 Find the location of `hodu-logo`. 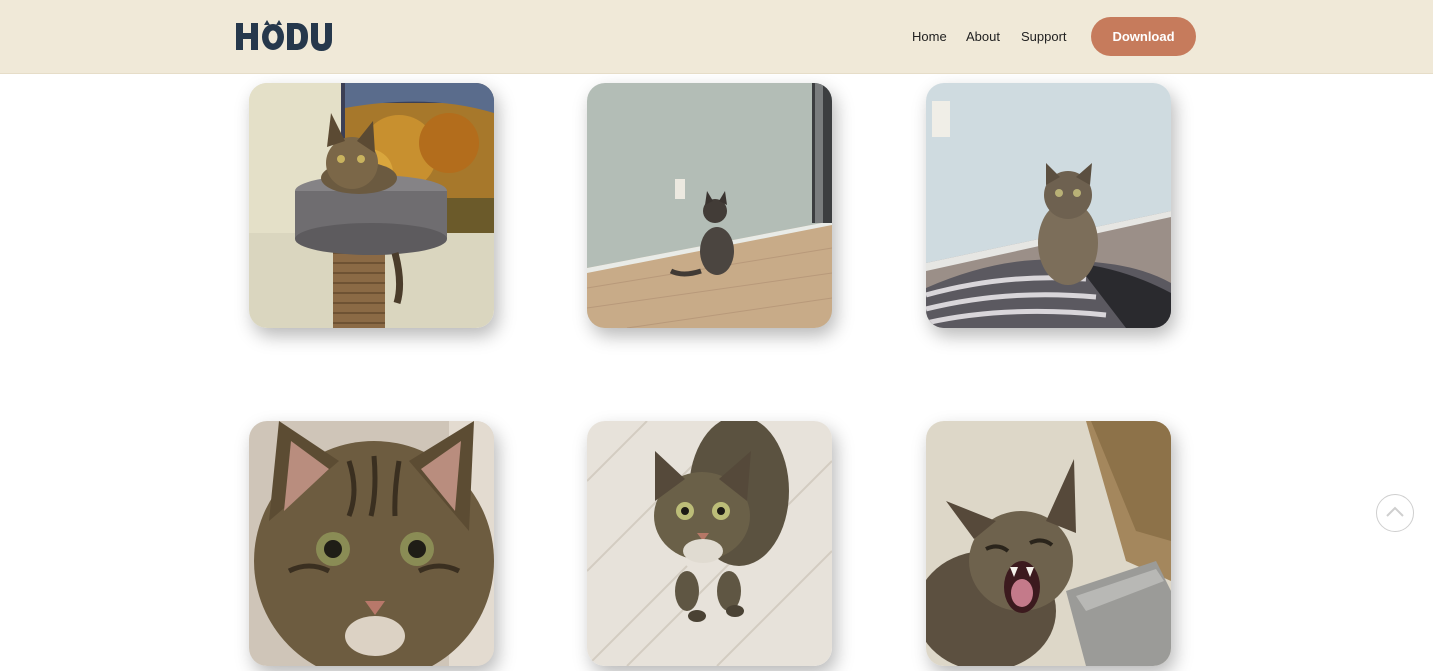

hodu-logo is located at coordinates (285, 35).